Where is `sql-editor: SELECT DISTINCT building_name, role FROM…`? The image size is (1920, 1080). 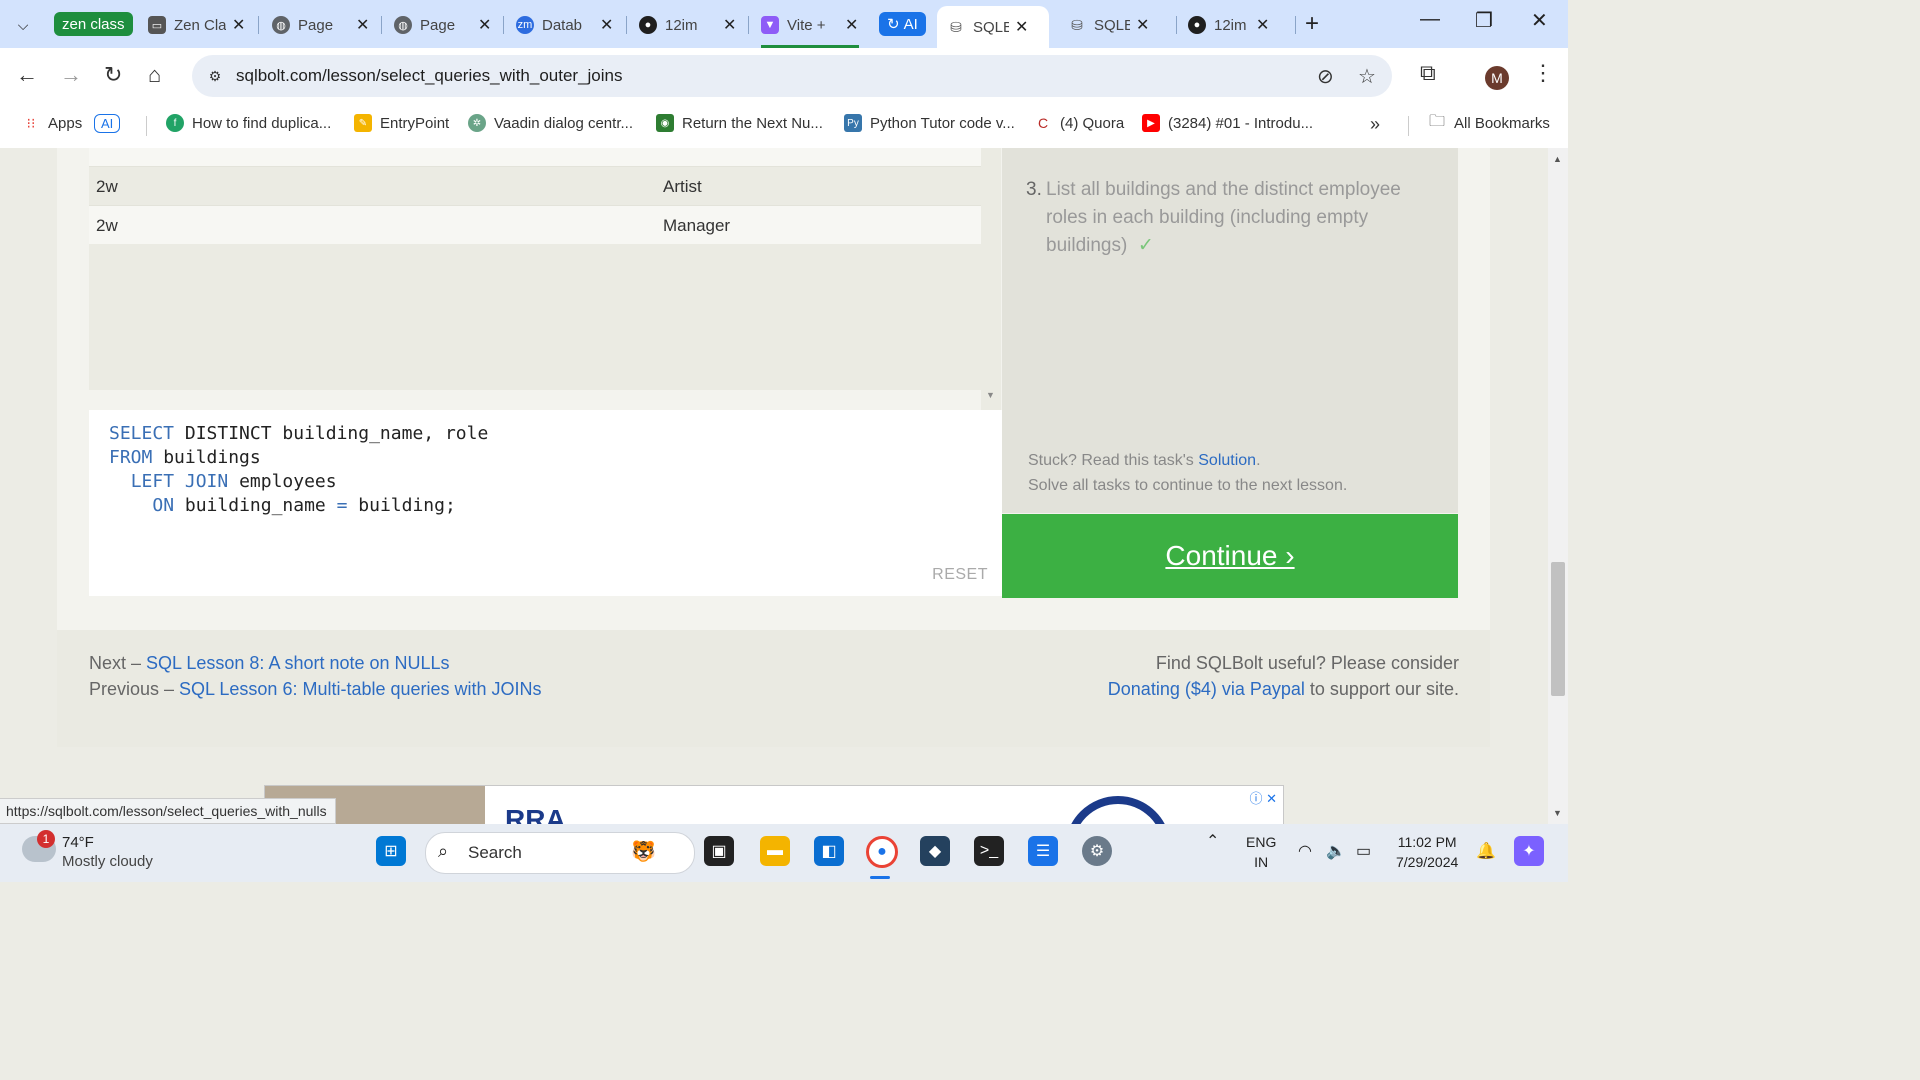 sql-editor: SELECT DISTINCT building_name, role FROM… is located at coordinates (545, 503).